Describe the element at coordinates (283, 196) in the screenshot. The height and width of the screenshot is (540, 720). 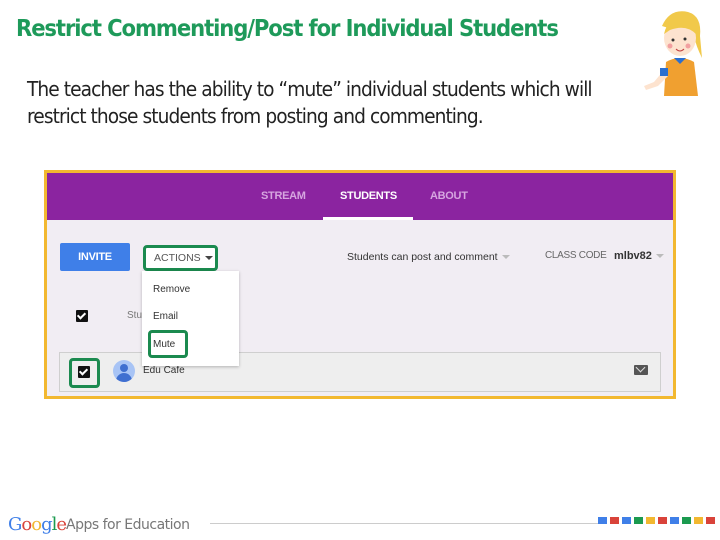
I see `tab-stream: STREAM` at that location.